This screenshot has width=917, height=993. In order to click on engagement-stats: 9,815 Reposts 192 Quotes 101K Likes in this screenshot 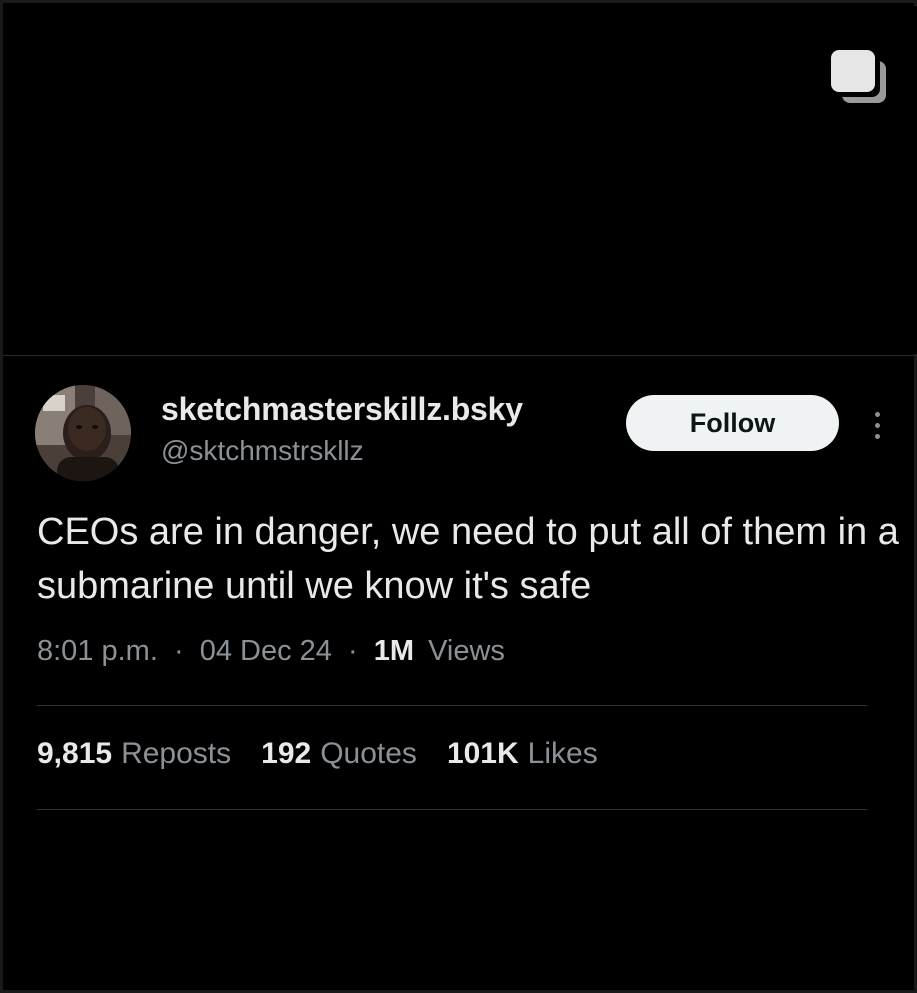, I will do `click(332, 754)`.